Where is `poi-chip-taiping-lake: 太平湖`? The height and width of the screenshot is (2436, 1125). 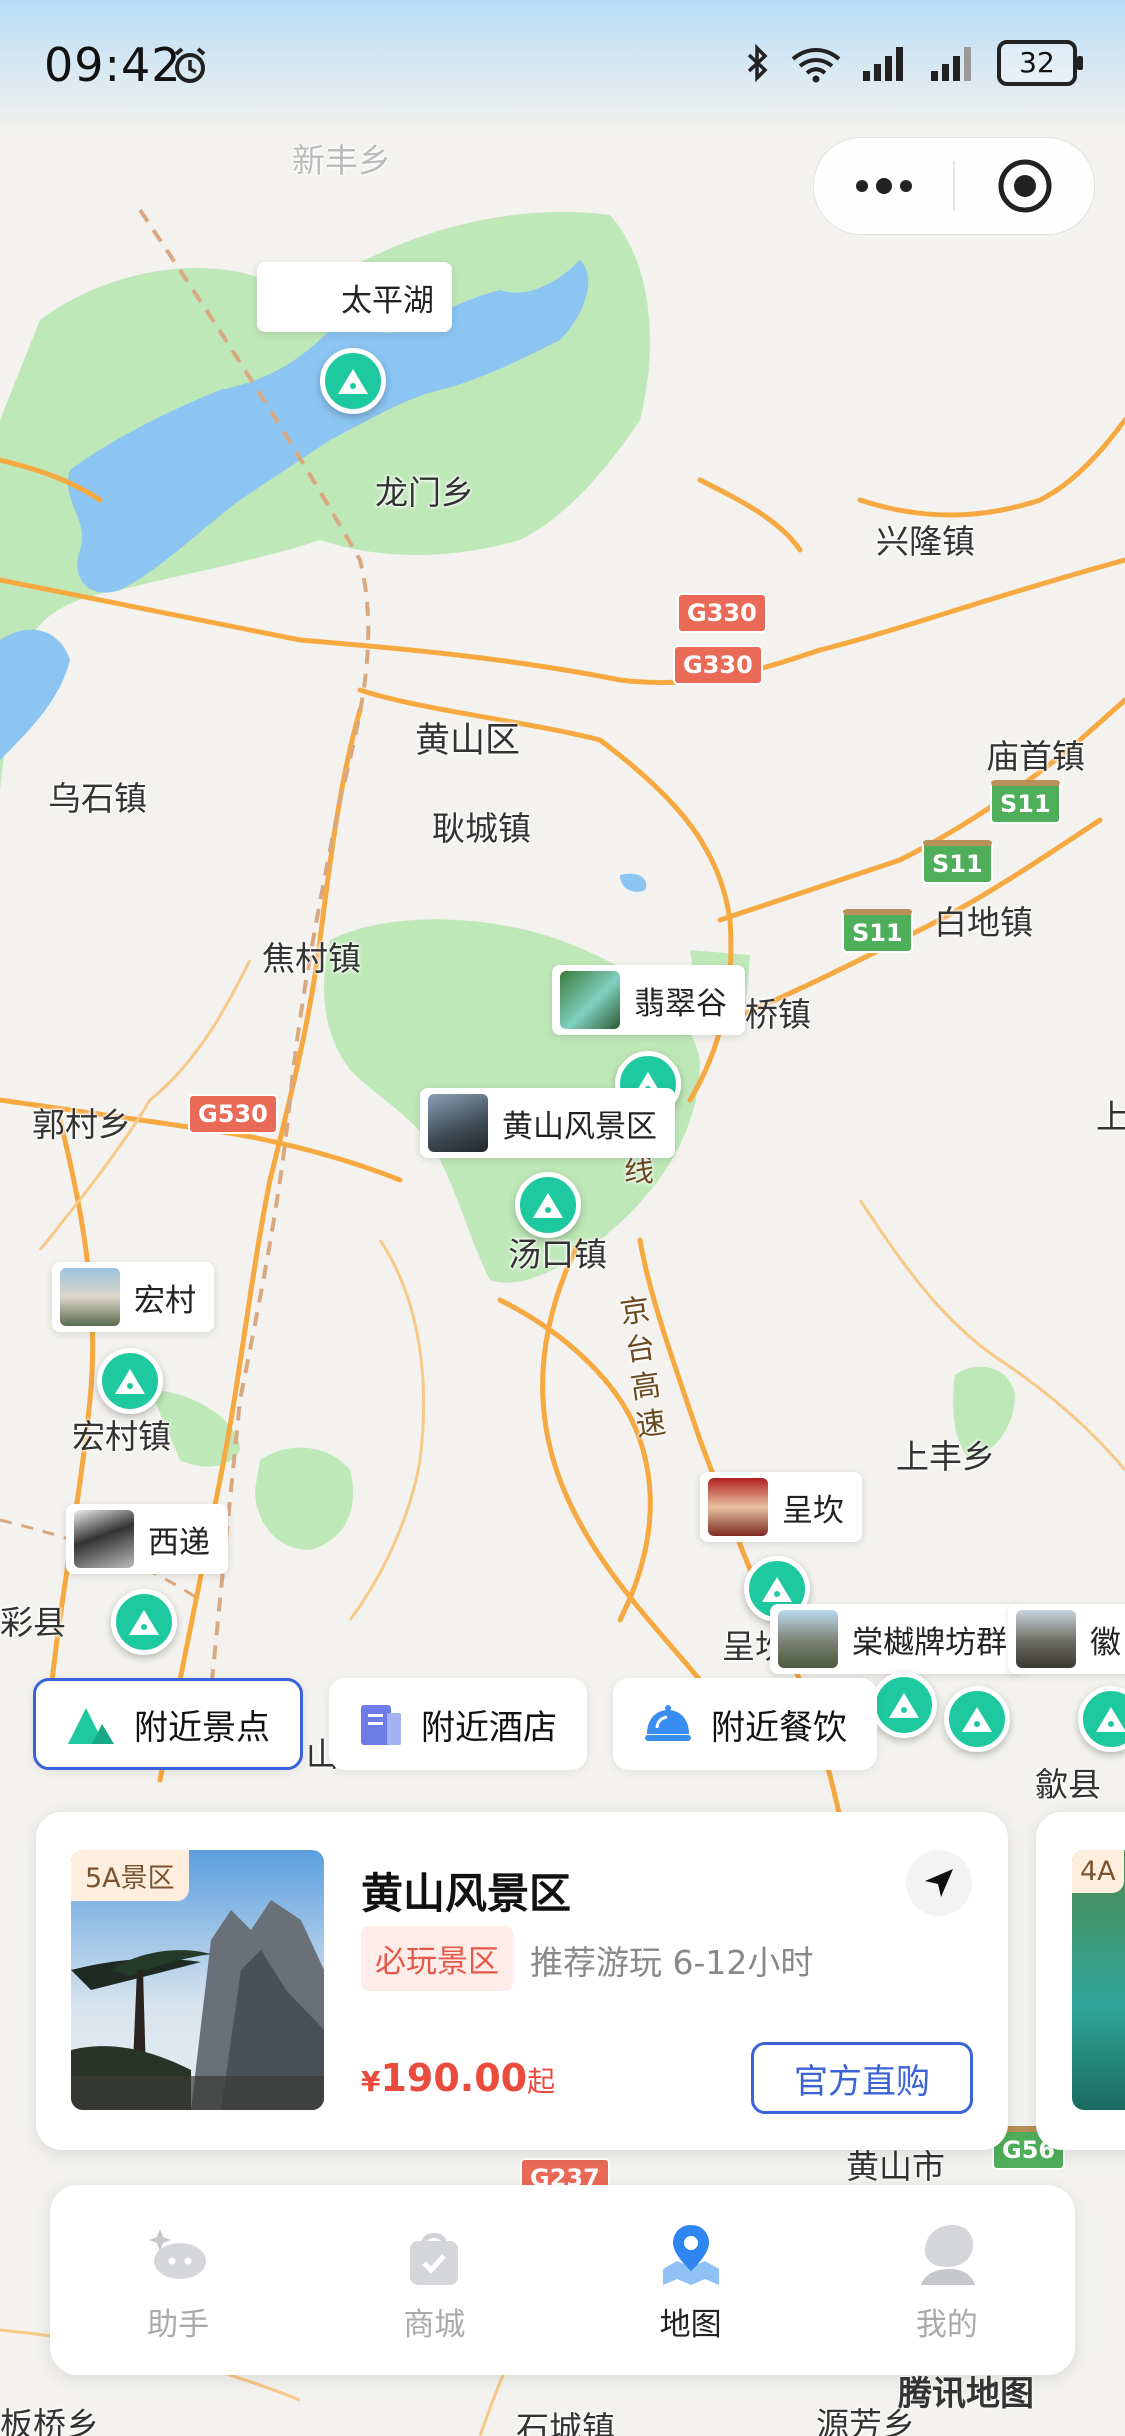 poi-chip-taiping-lake: 太平湖 is located at coordinates (354, 297).